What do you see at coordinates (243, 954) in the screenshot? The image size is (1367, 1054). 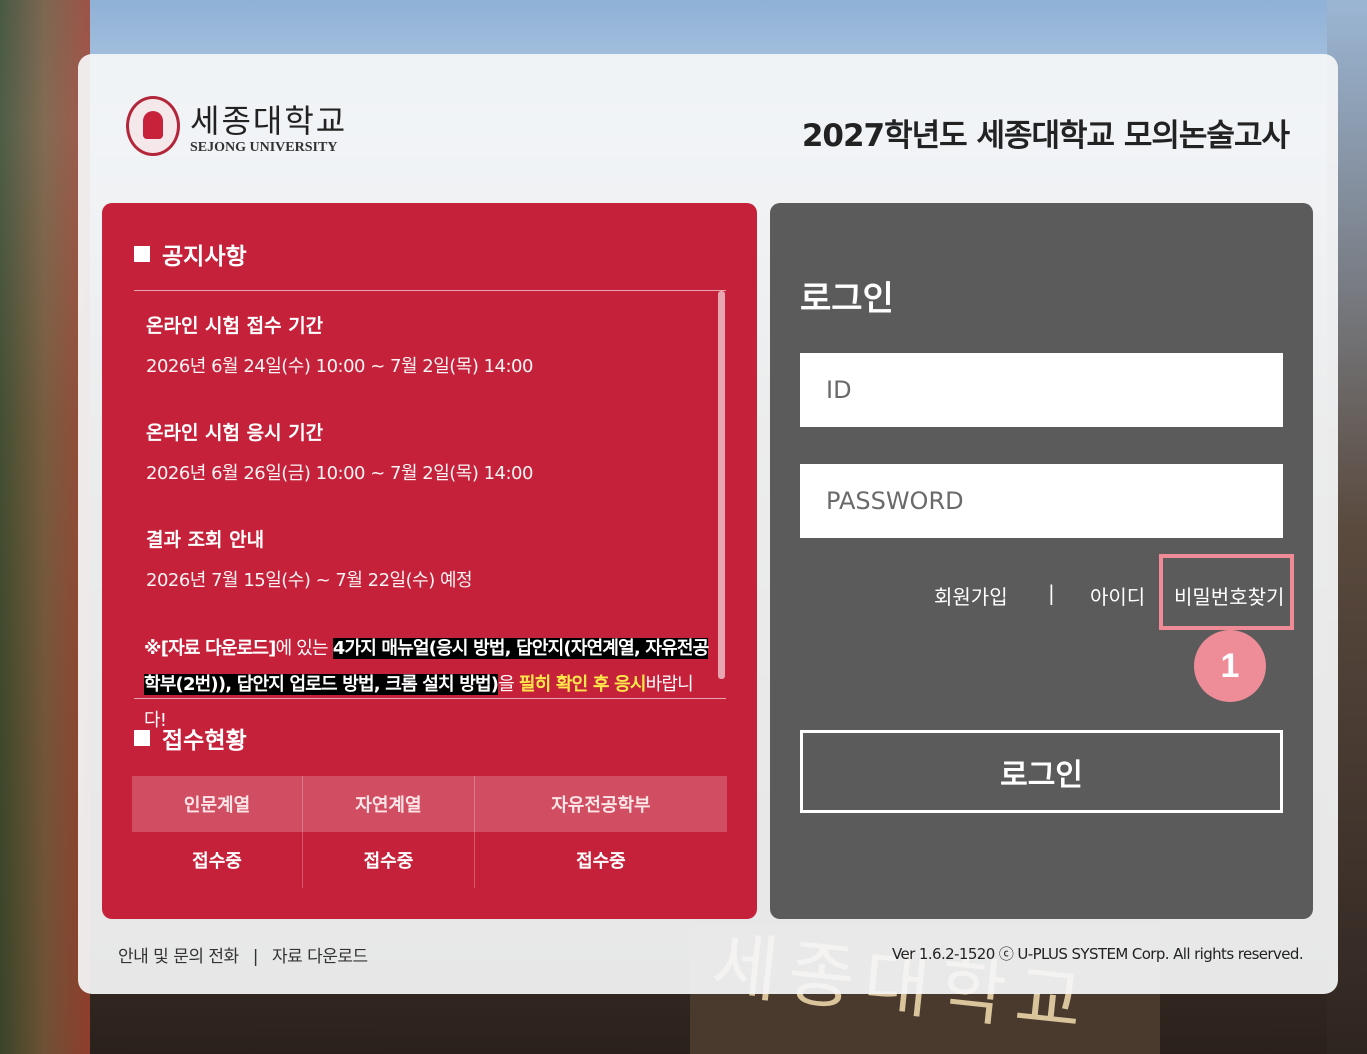 I see `footer-links: 안내 및 문의 전화 | 자료 다운로드` at bounding box center [243, 954].